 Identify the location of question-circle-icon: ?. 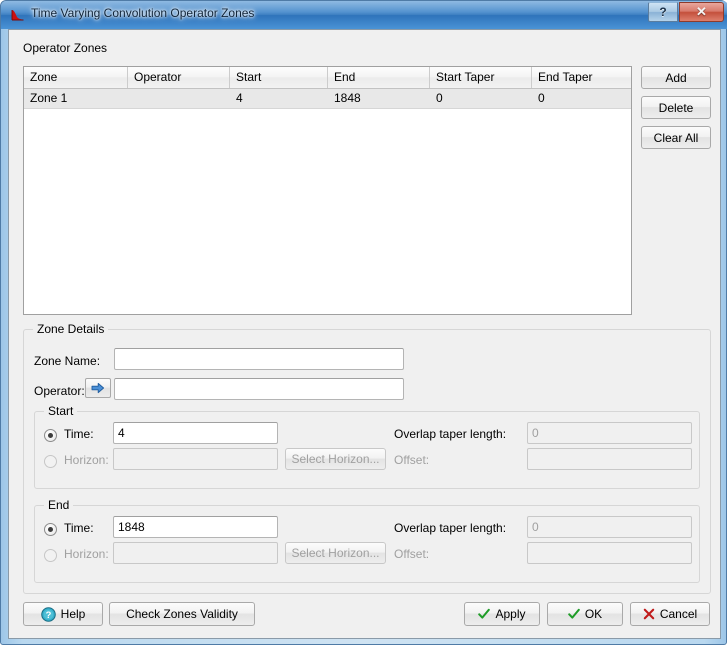
(48, 614).